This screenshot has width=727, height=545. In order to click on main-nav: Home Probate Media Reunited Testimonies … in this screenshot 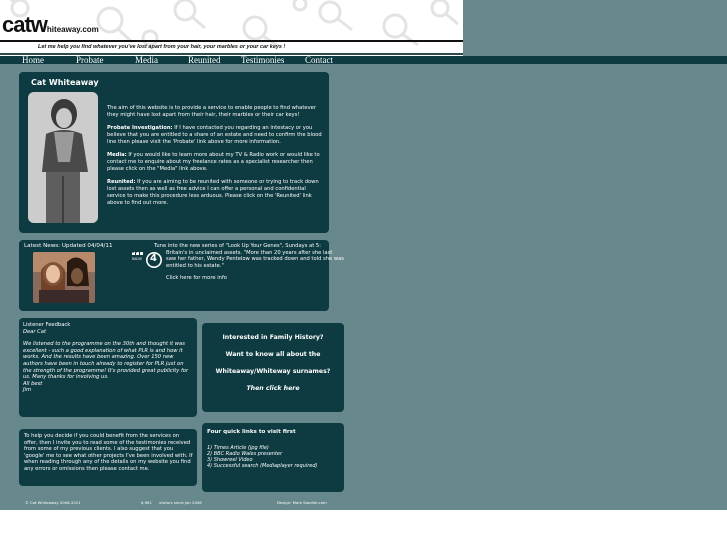, I will do `click(363, 60)`.